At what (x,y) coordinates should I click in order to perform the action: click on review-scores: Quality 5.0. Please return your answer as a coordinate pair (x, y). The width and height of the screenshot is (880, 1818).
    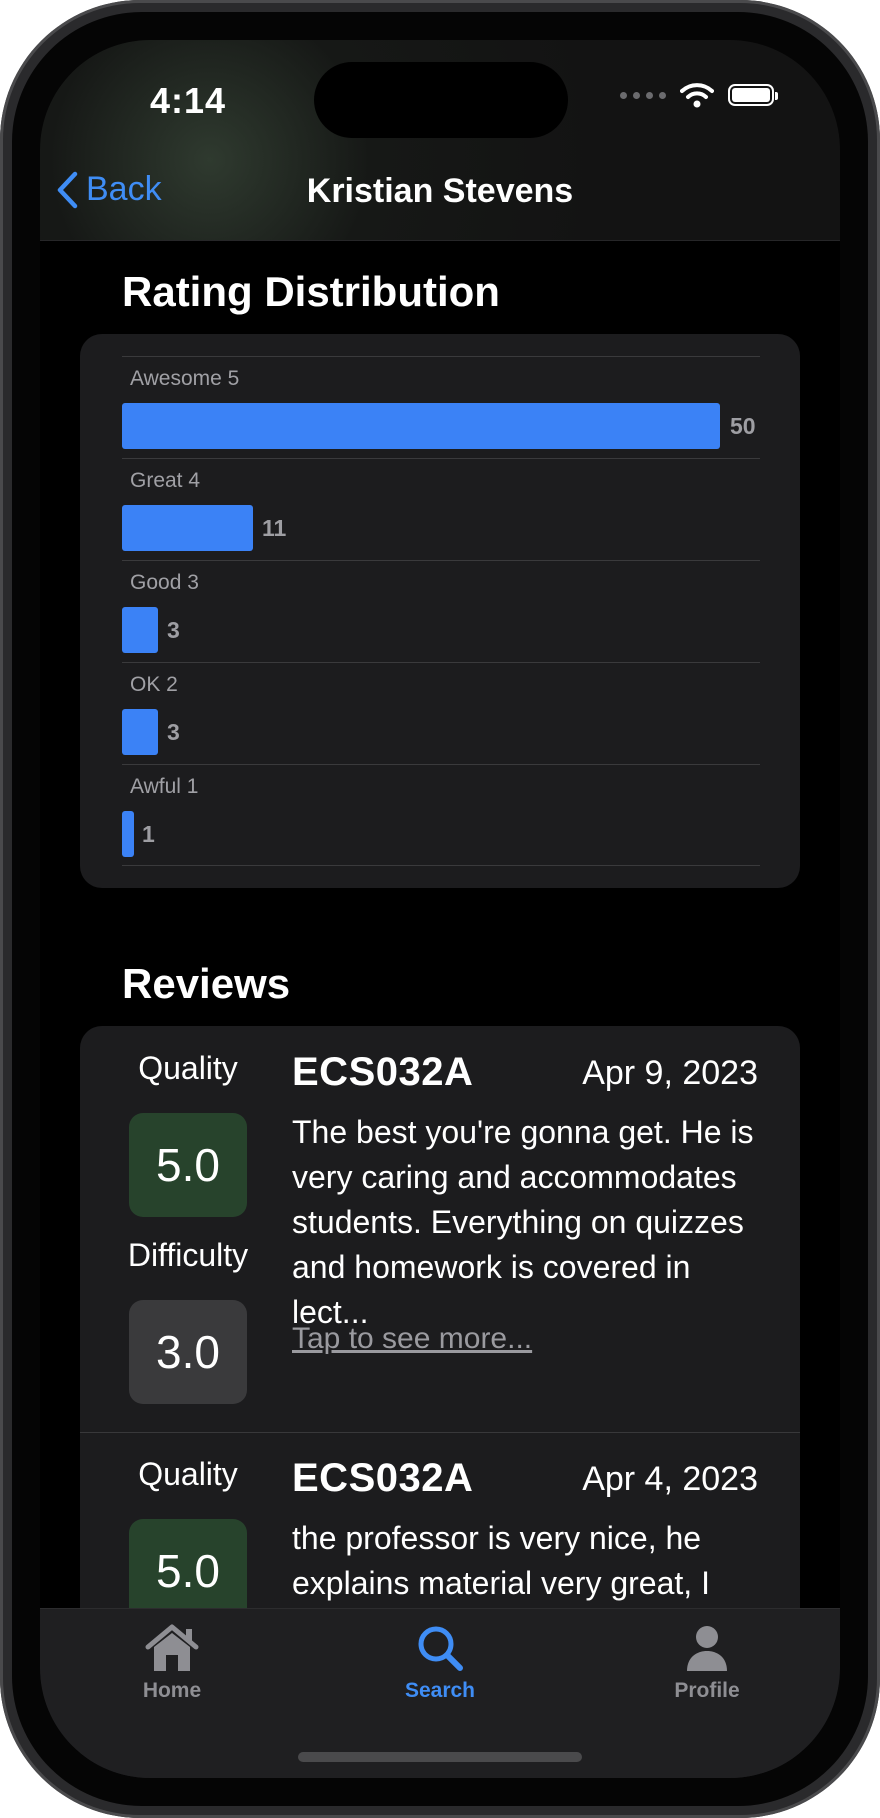
    Looking at the image, I should click on (188, 1539).